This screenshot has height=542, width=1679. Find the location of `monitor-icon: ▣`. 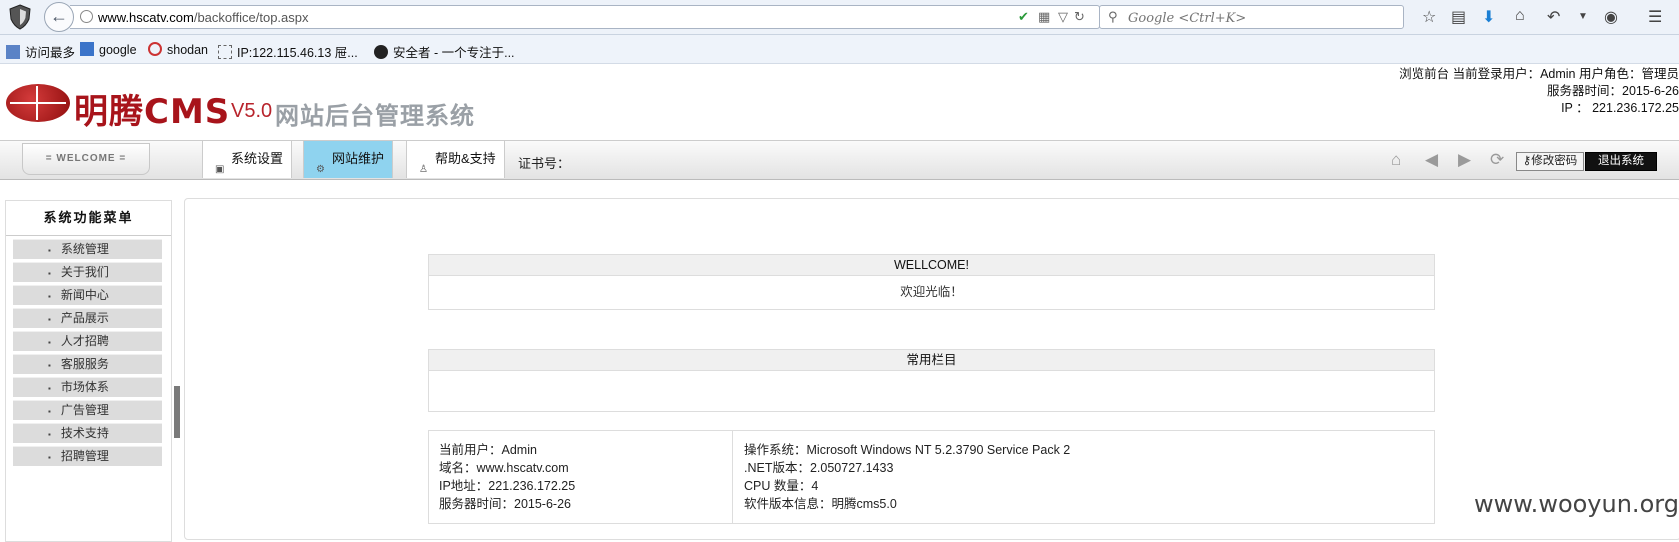

monitor-icon: ▣ is located at coordinates (220, 169).